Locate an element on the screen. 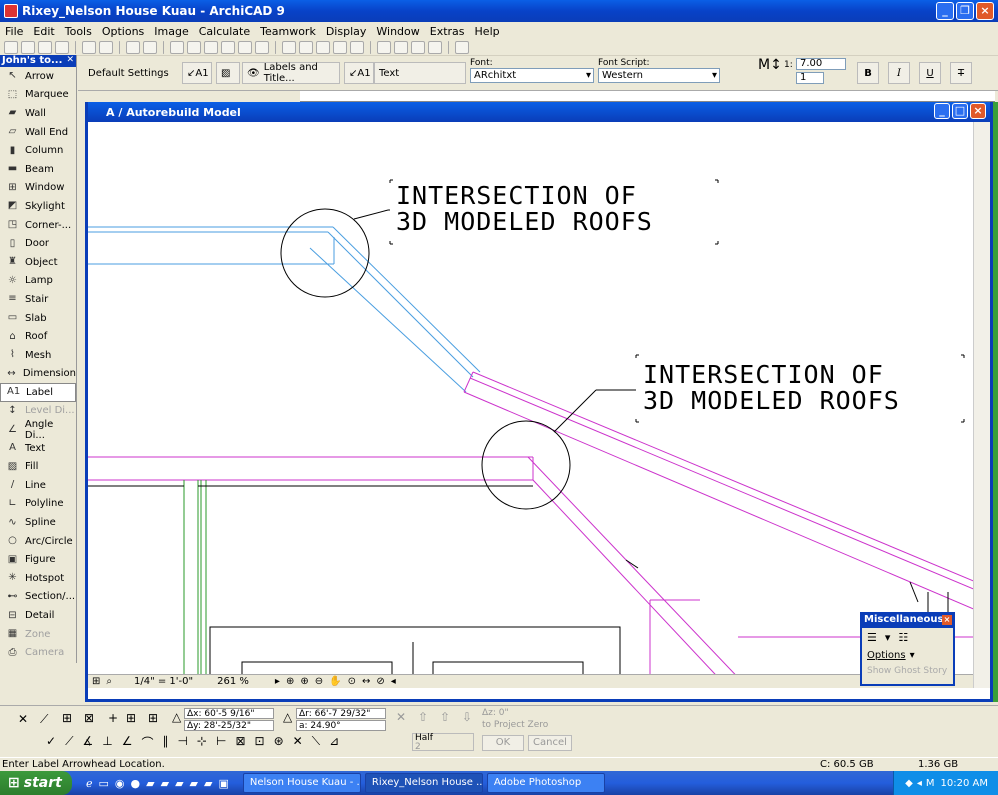  menu-extras: Extras is located at coordinates (447, 31).